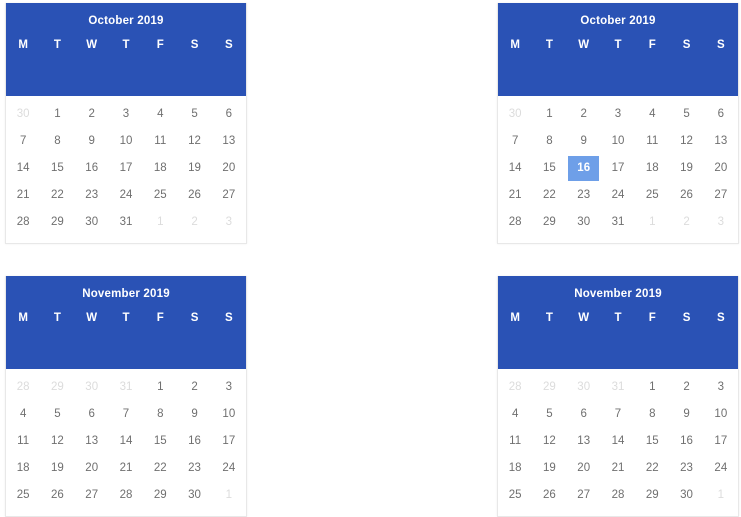  What do you see at coordinates (57, 387) in the screenshot?
I see `calendar-day-adjacent-month: 29` at bounding box center [57, 387].